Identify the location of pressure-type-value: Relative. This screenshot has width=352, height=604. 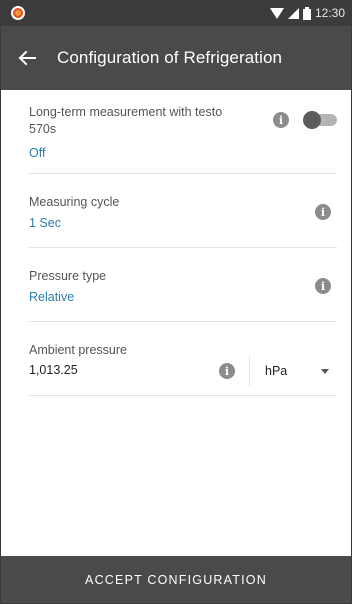
(52, 297).